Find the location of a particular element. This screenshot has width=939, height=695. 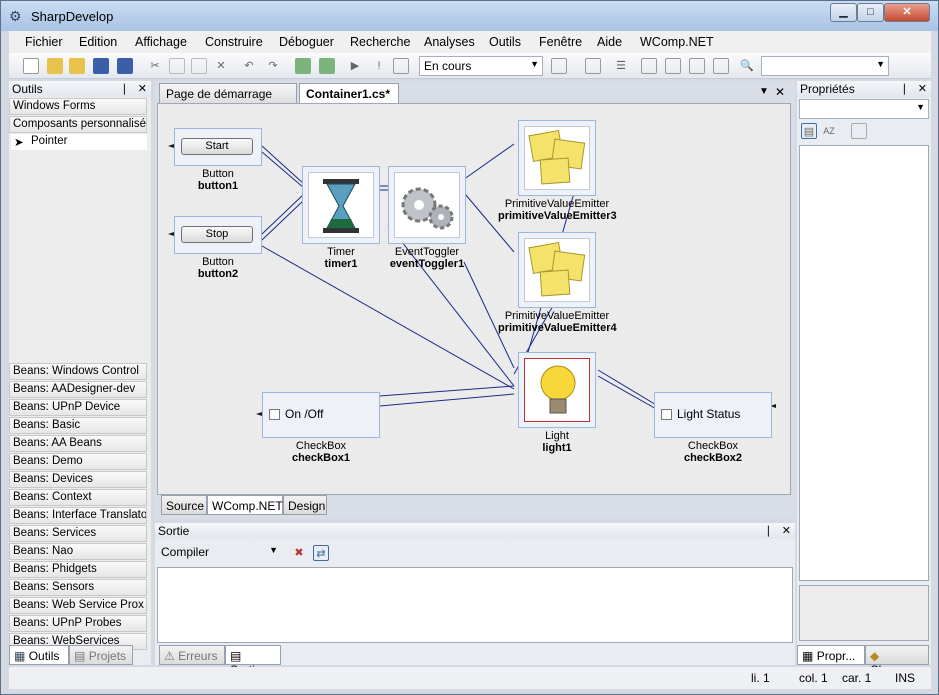

tab-source: Source is located at coordinates (184, 505).